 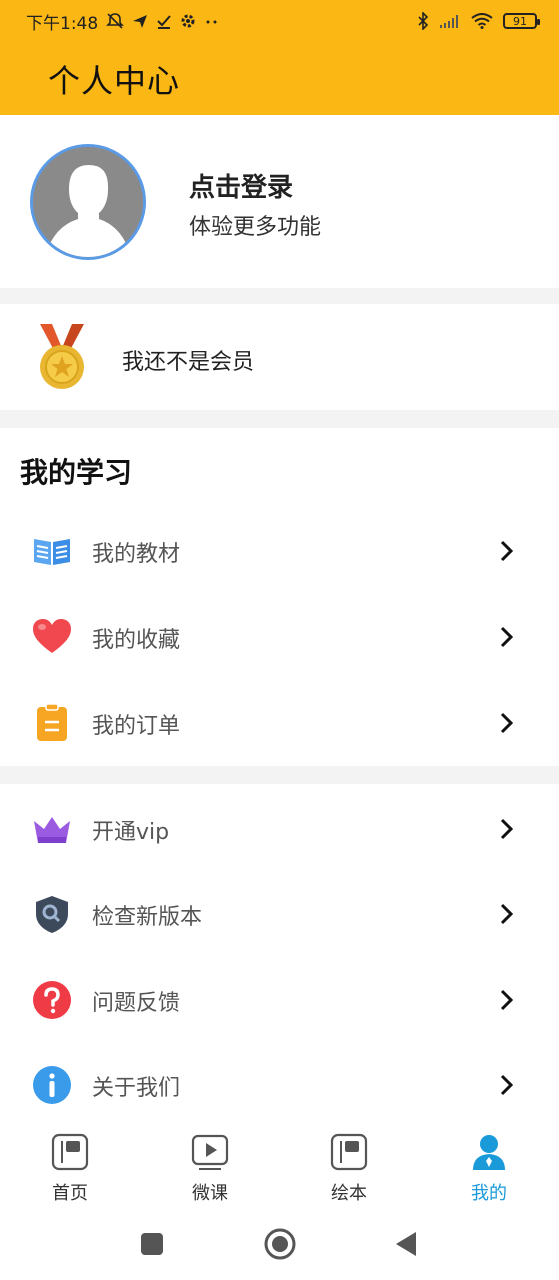 I want to click on tab-home: 首页, so click(x=70, y=1167).